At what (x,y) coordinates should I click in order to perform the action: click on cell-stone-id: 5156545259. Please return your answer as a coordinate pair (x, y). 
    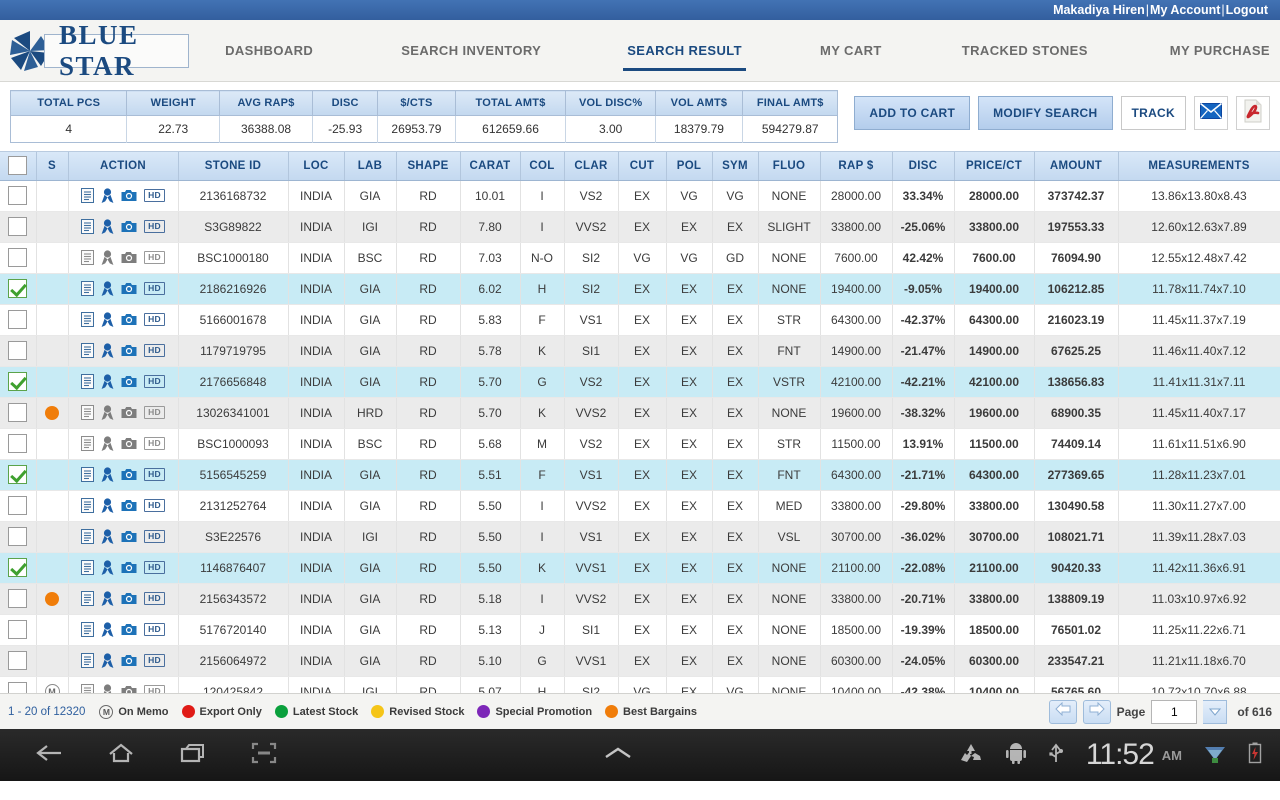
    Looking at the image, I should click on (233, 475).